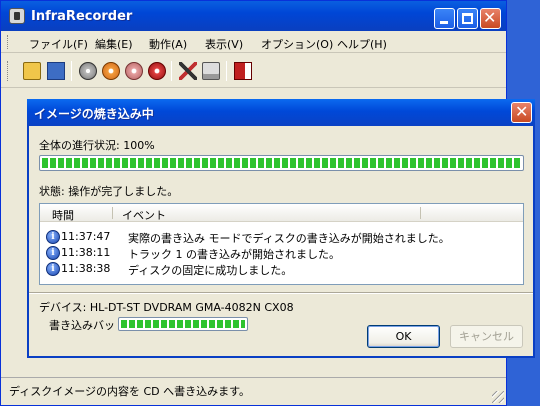 This screenshot has height=406, width=540. I want to click on disc-icon, so click(88, 71).